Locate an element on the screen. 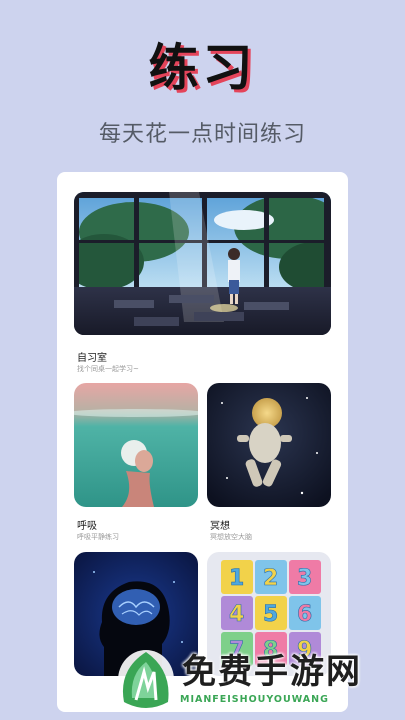  study-room-title: 自习室 is located at coordinates (92, 358).